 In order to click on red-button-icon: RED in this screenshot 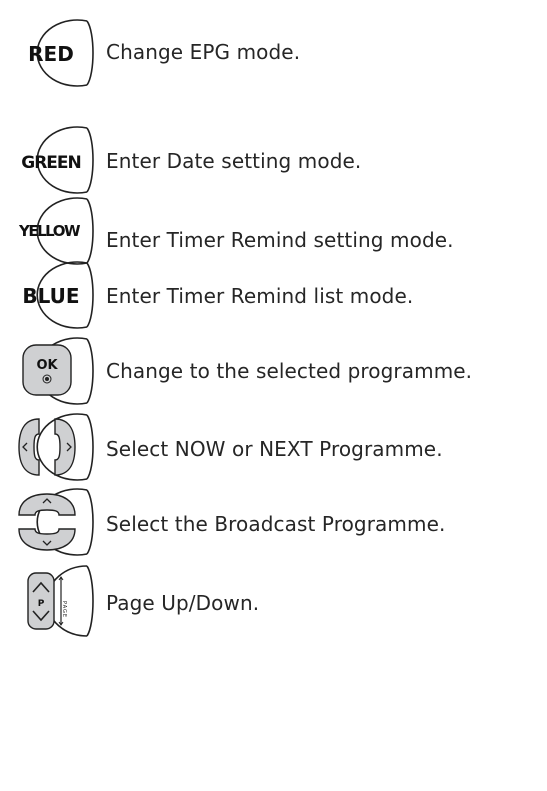, I will do `click(49, 51)`.